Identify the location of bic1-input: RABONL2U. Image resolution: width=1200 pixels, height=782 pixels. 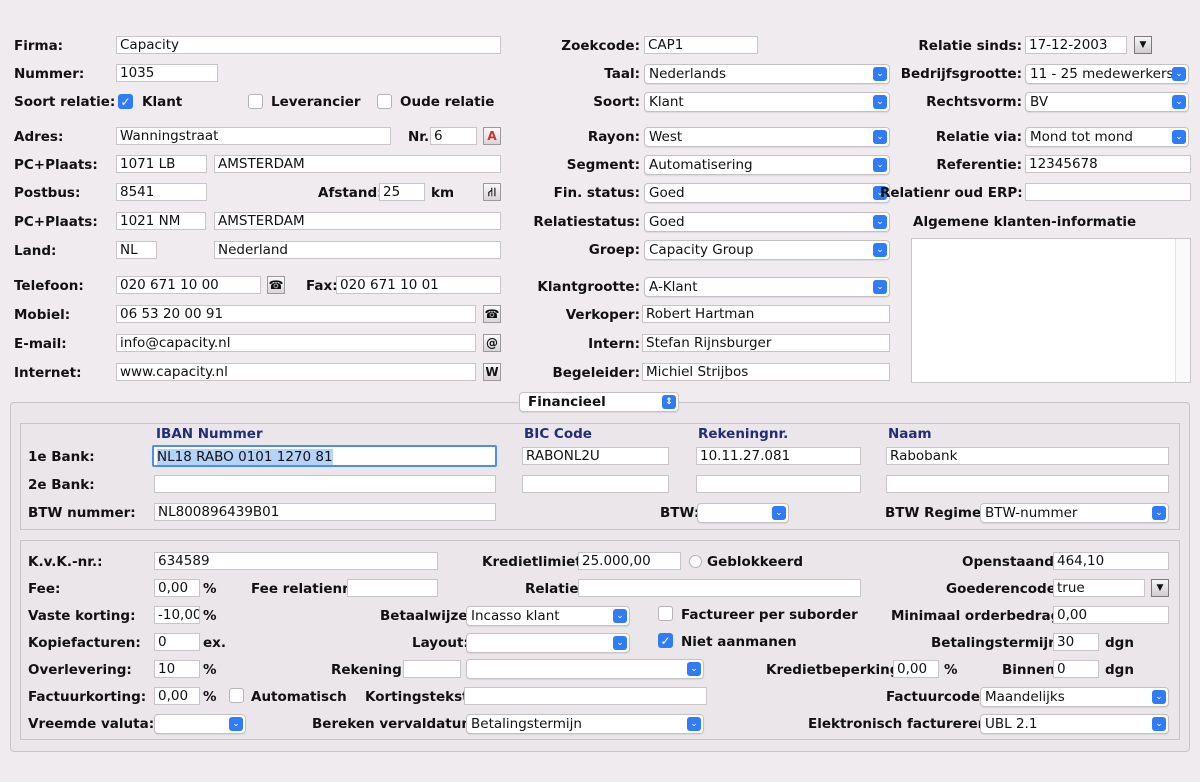
(595, 456).